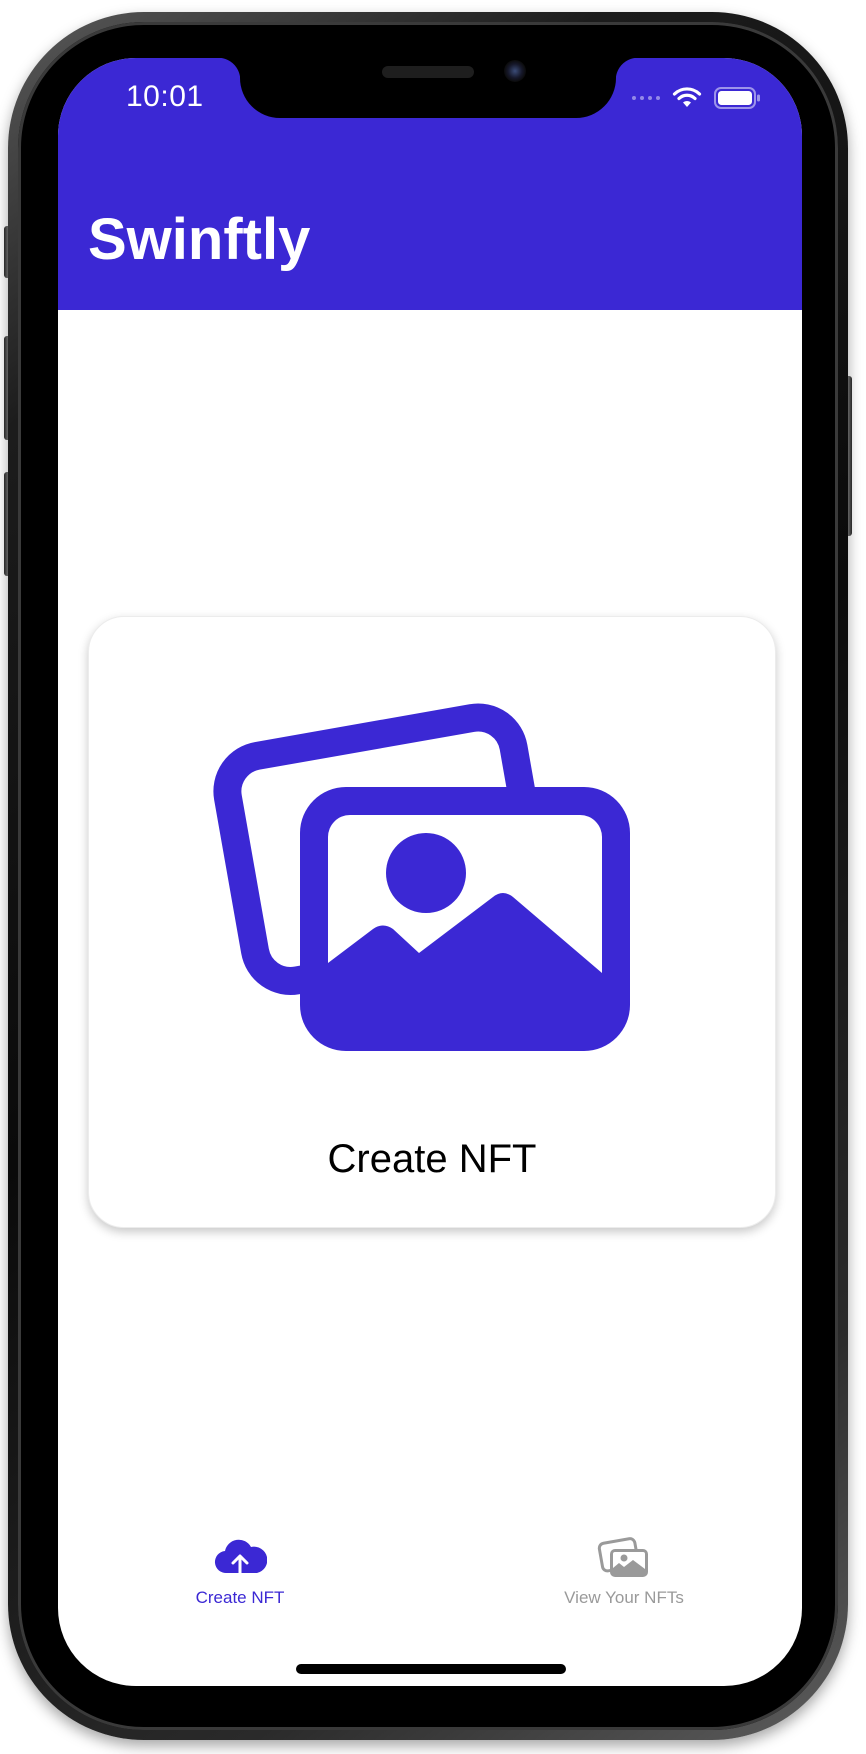 The width and height of the screenshot is (866, 1754). What do you see at coordinates (430, 1584) in the screenshot?
I see `tab-bar: Create NFT View Your NFTs` at bounding box center [430, 1584].